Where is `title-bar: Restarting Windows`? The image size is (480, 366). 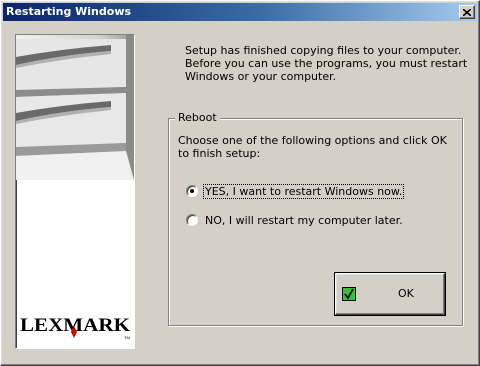
title-bar: Restarting Windows is located at coordinates (240, 12).